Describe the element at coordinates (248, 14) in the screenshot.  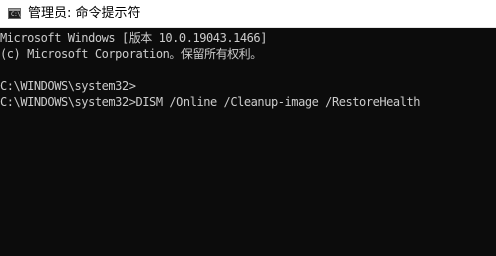
I see `title-bar: C:\ 管理员: 命令提示符` at that location.